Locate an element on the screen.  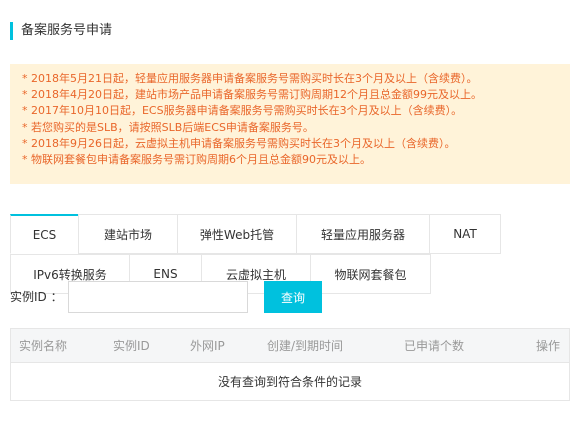
instance-id-label: 实例ID ： is located at coordinates (36, 297).